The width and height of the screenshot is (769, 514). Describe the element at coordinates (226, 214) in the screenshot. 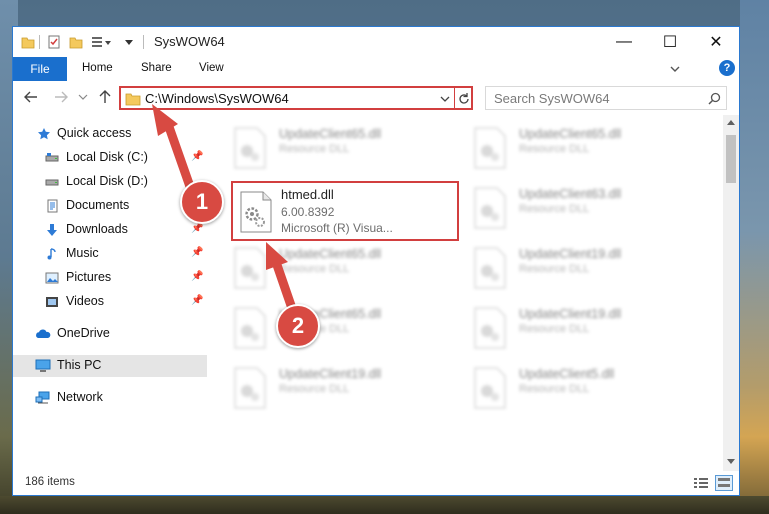

I see `tutorial-arrows` at that location.